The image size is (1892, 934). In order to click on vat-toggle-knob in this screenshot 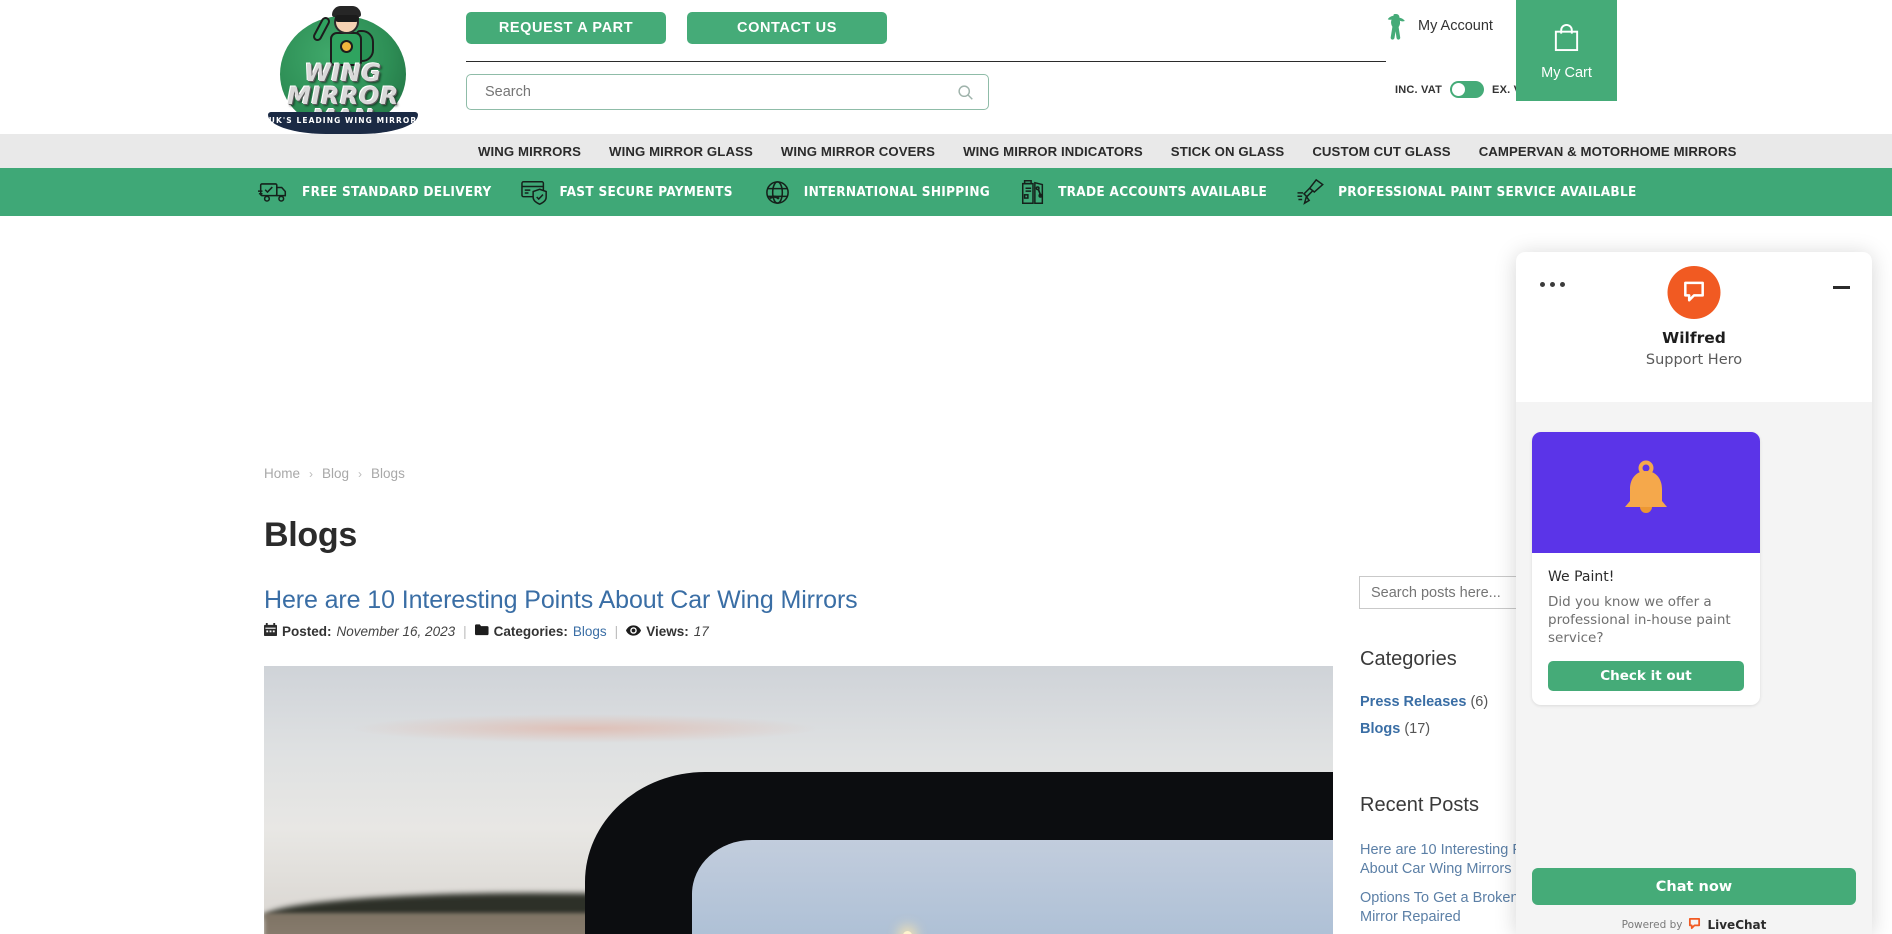, I will do `click(1459, 89)`.